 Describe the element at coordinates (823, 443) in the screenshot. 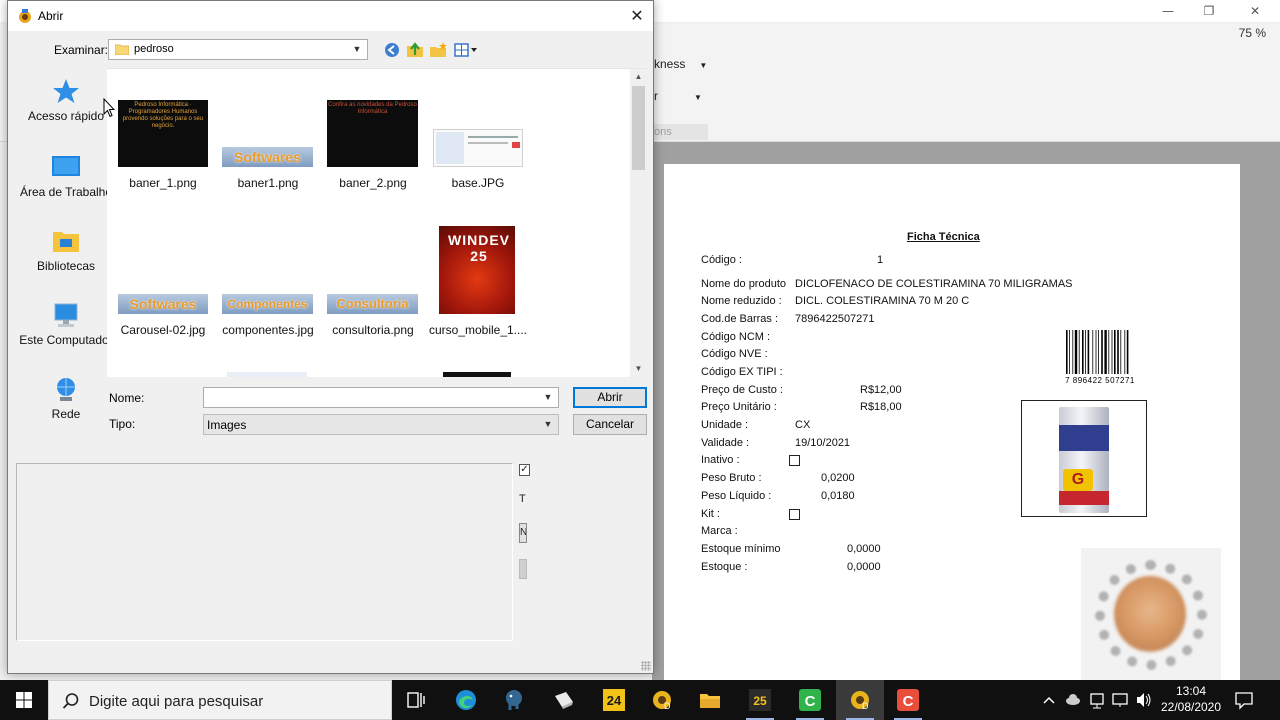

I see `report-field-value: 19/10/2021` at that location.